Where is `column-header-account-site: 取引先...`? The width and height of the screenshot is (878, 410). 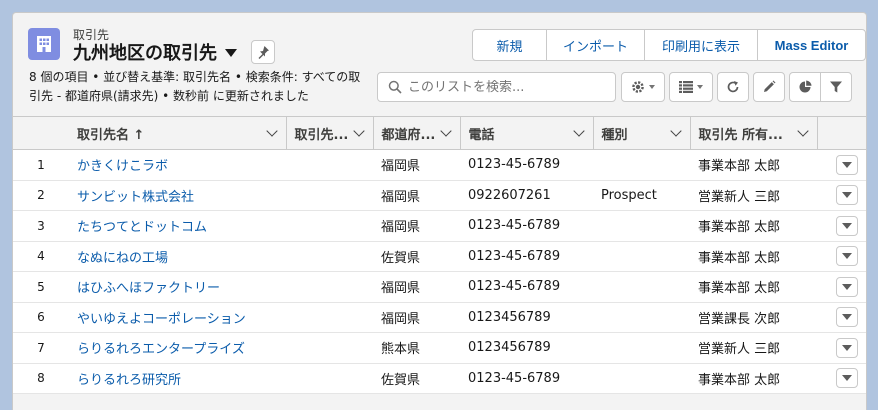 column-header-account-site: 取引先... is located at coordinates (330, 133).